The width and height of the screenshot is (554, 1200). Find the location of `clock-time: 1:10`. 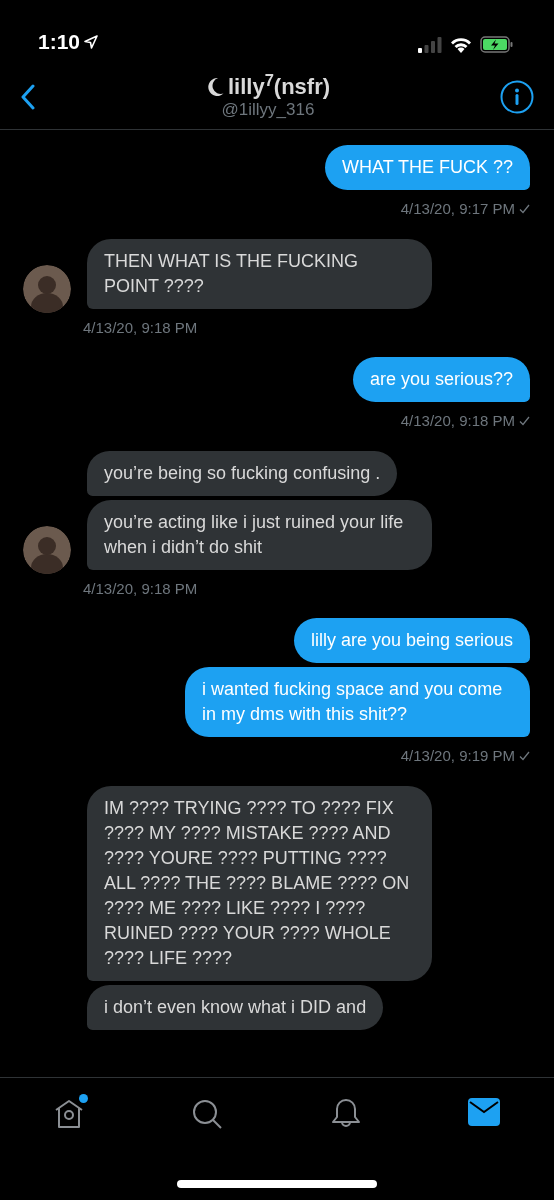

clock-time: 1:10 is located at coordinates (59, 41).